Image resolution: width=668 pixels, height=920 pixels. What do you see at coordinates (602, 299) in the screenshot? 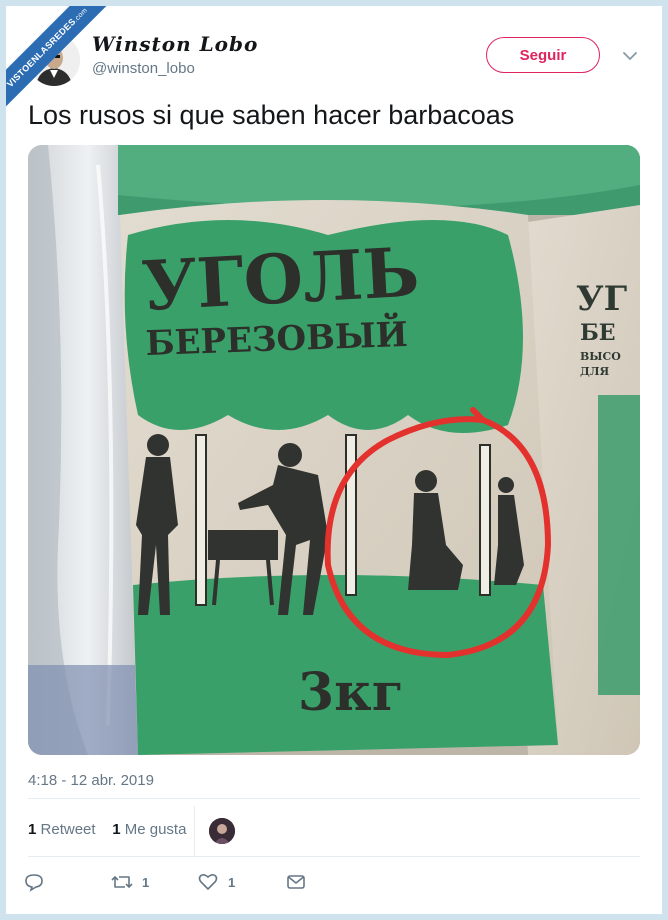
I see `side-bag-title-1: УГ` at bounding box center [602, 299].